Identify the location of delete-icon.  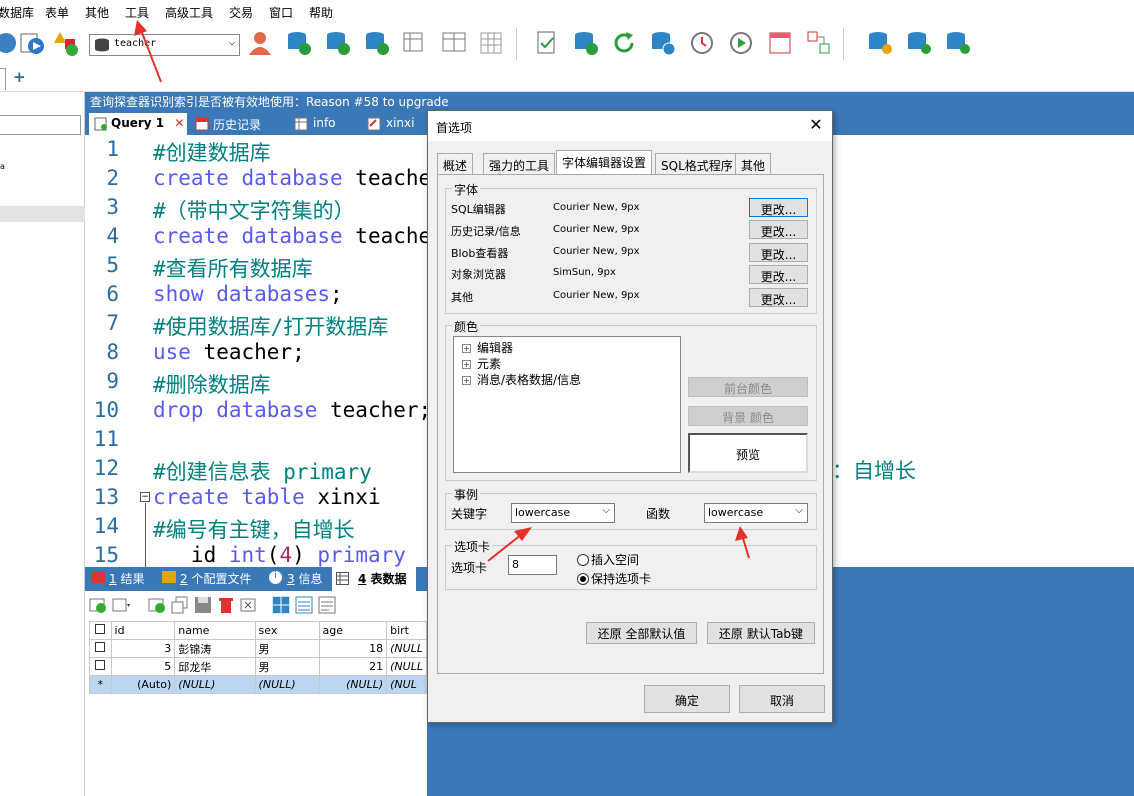
(226, 605).